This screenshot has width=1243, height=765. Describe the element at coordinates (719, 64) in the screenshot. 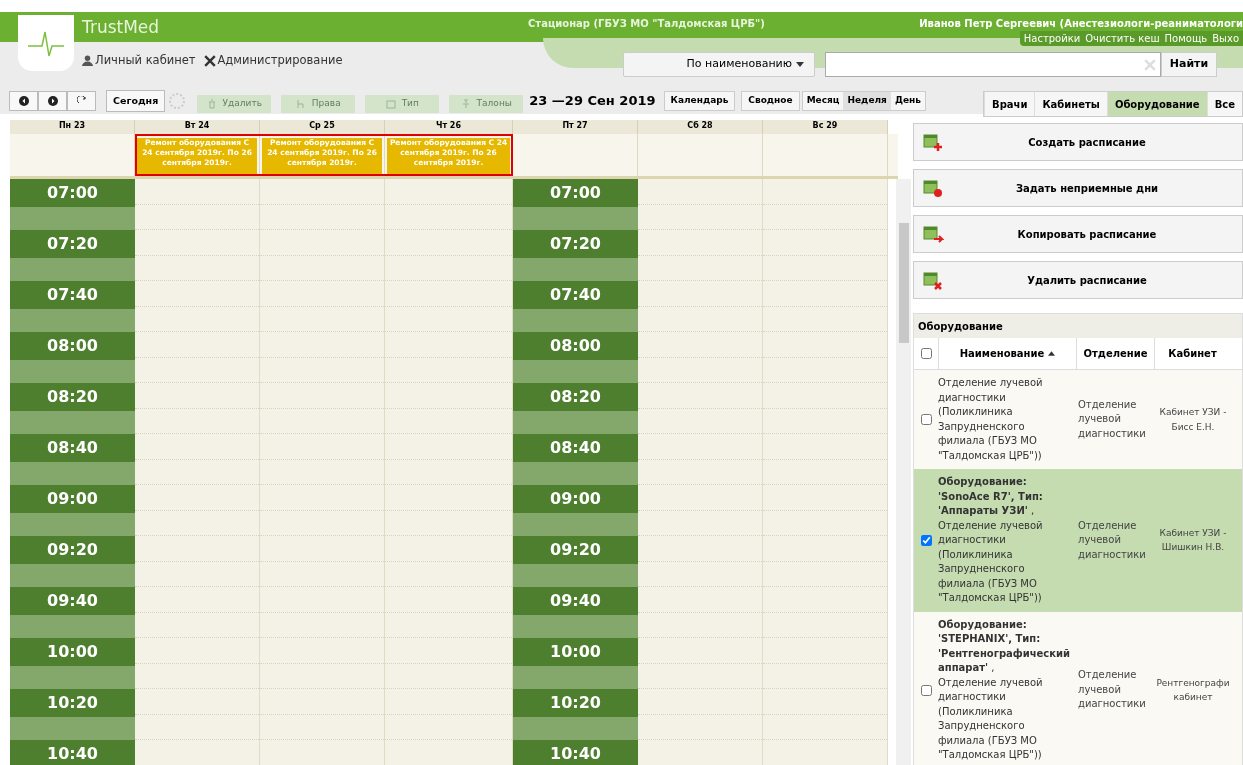

I see `search-mode-dropdown: По наименованию` at that location.